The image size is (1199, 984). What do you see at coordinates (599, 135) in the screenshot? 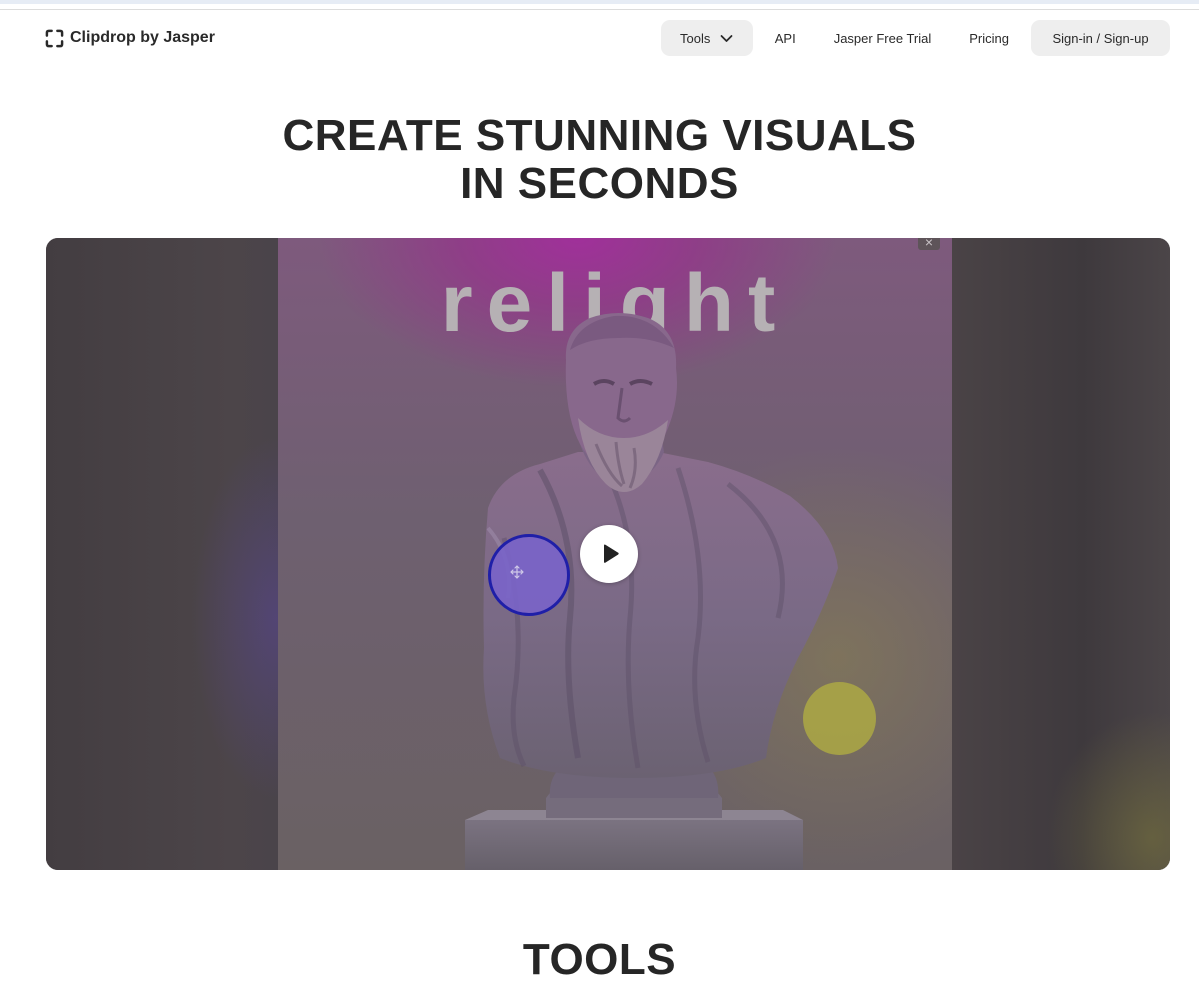
I see `hero-title-line-1: CREATE STUNNING VISUALS` at bounding box center [599, 135].